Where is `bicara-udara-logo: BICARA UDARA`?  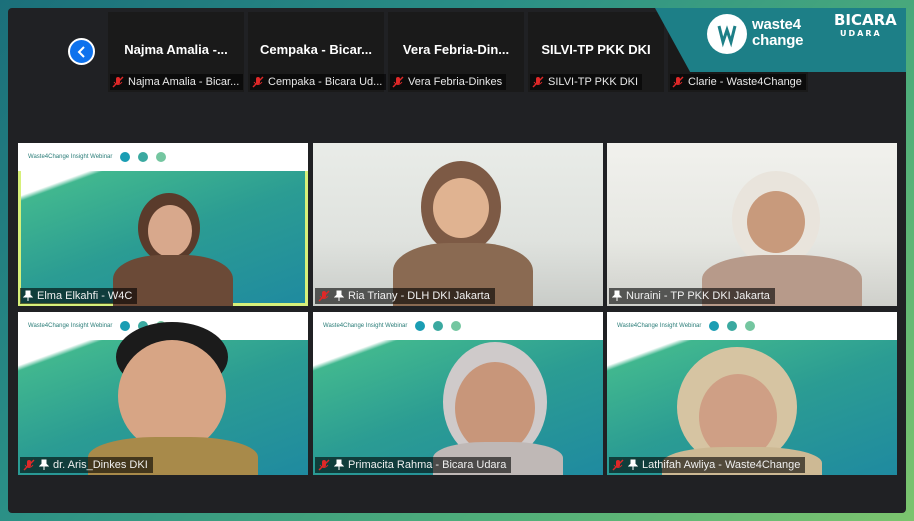
bicara-udara-logo: BICARA UDARA is located at coordinates (865, 26).